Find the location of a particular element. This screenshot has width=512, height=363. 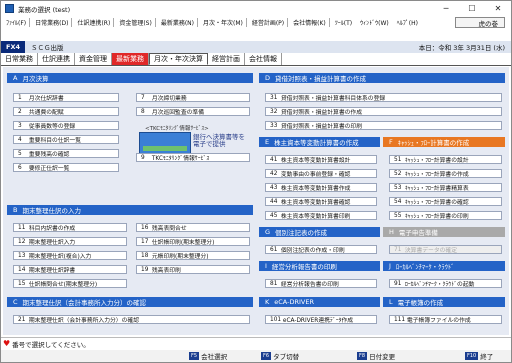

task-43-button: 43 株主資本等変動計算書作成 is located at coordinates (321, 187).